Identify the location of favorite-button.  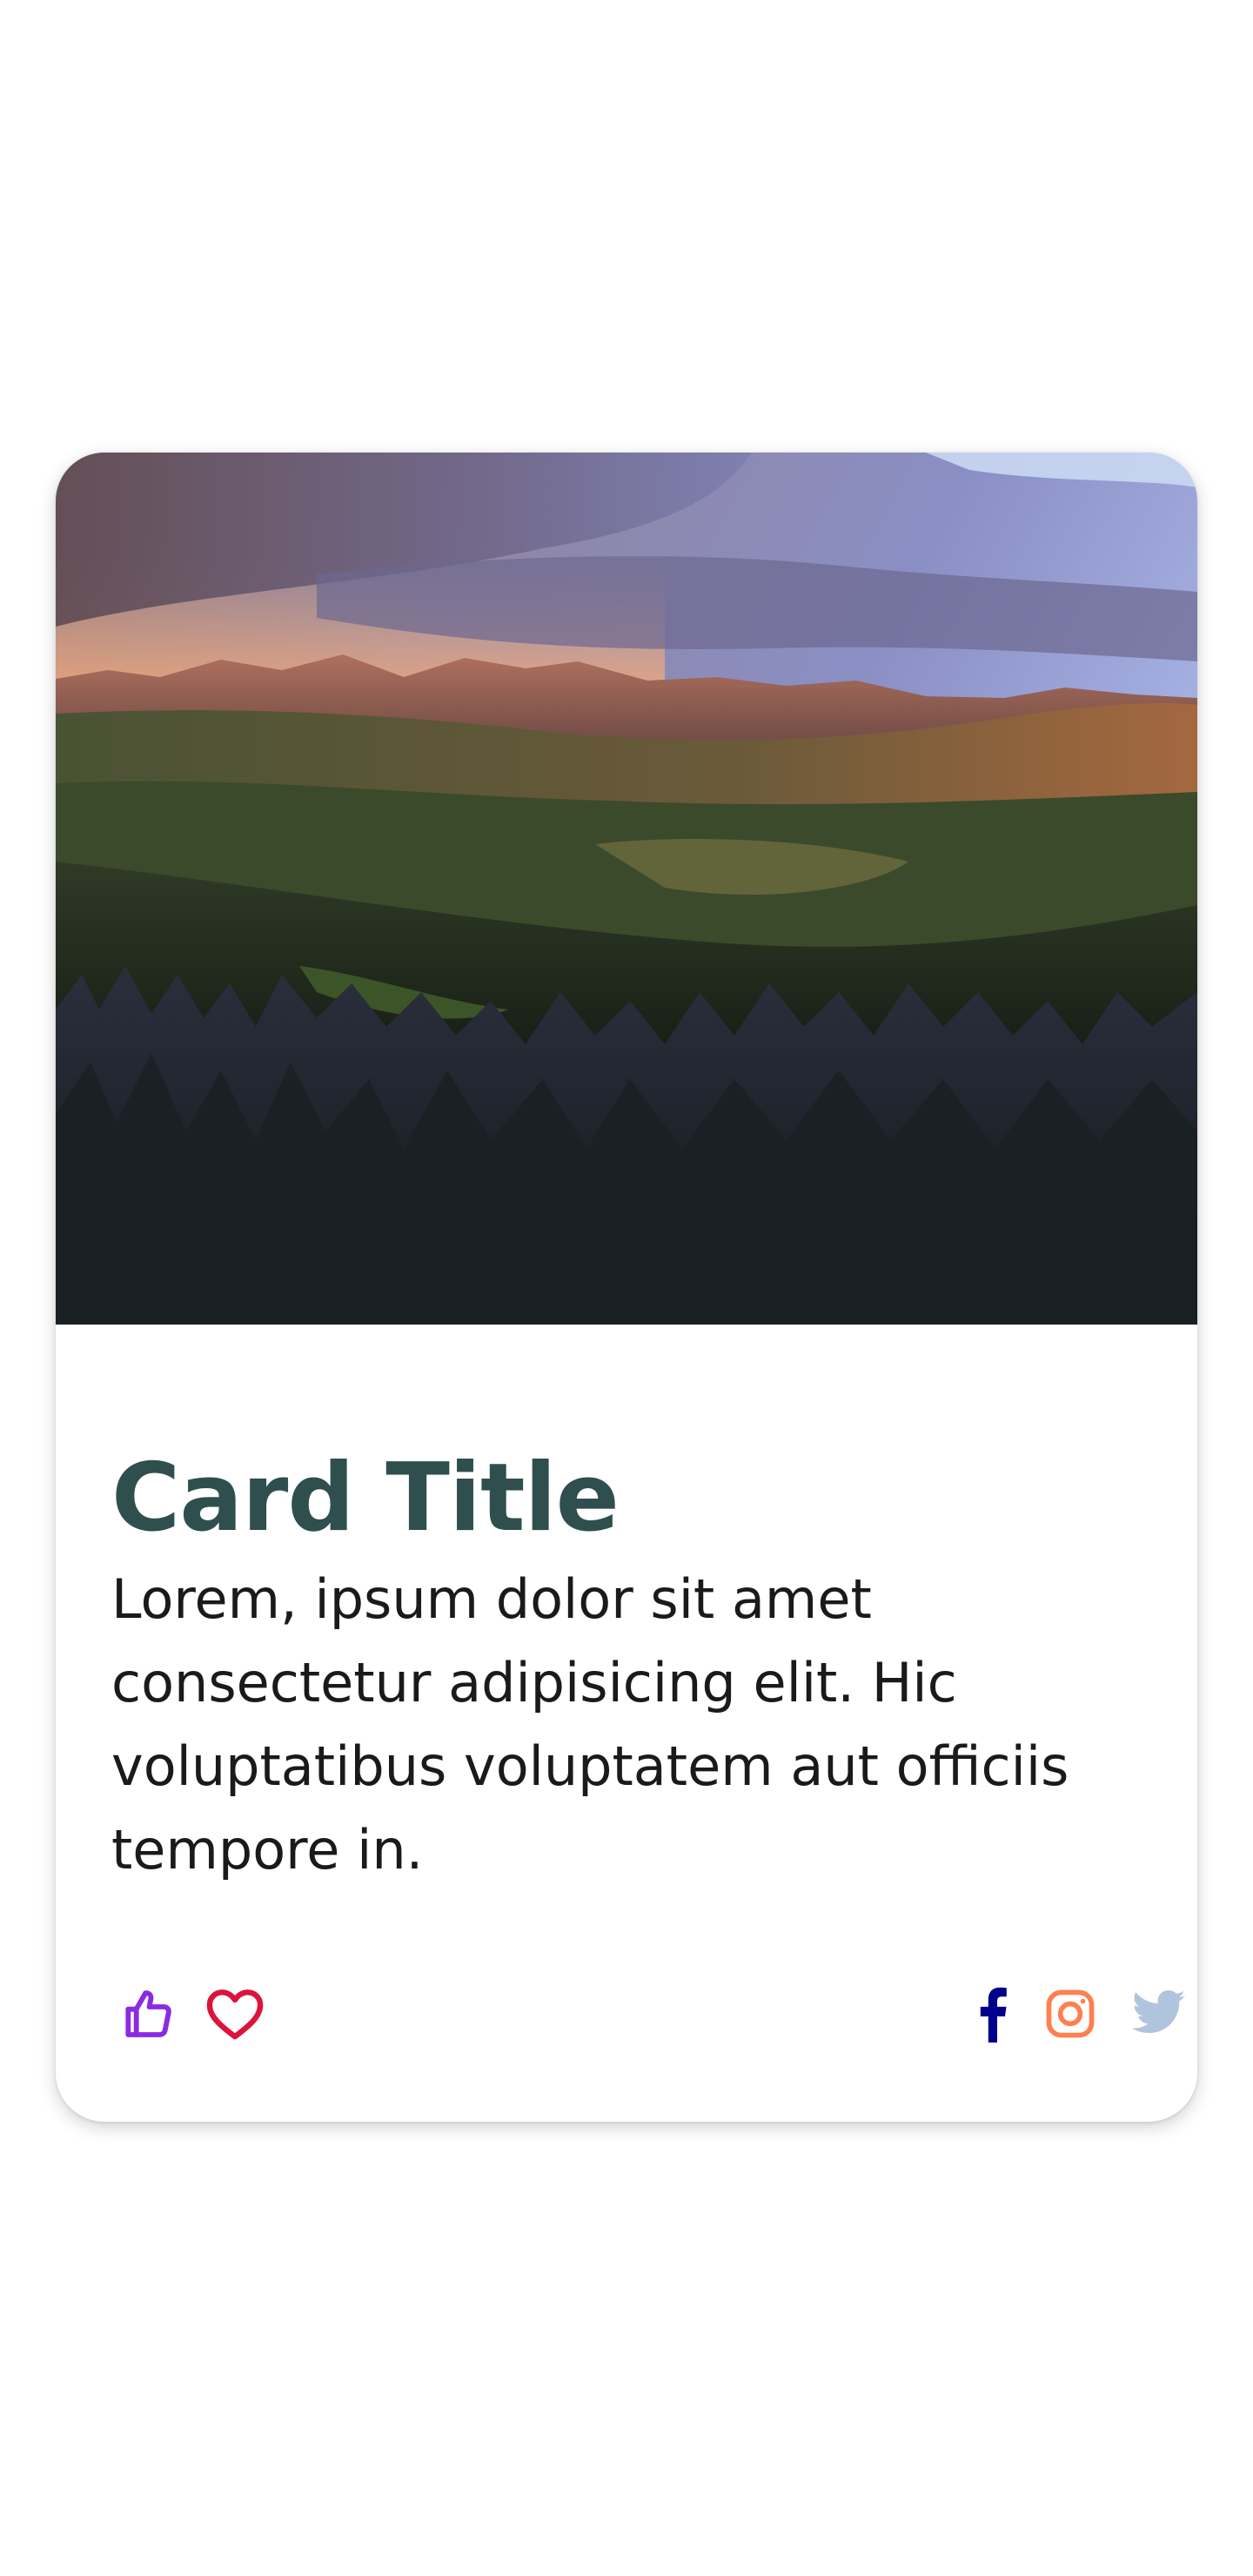
(234, 2014).